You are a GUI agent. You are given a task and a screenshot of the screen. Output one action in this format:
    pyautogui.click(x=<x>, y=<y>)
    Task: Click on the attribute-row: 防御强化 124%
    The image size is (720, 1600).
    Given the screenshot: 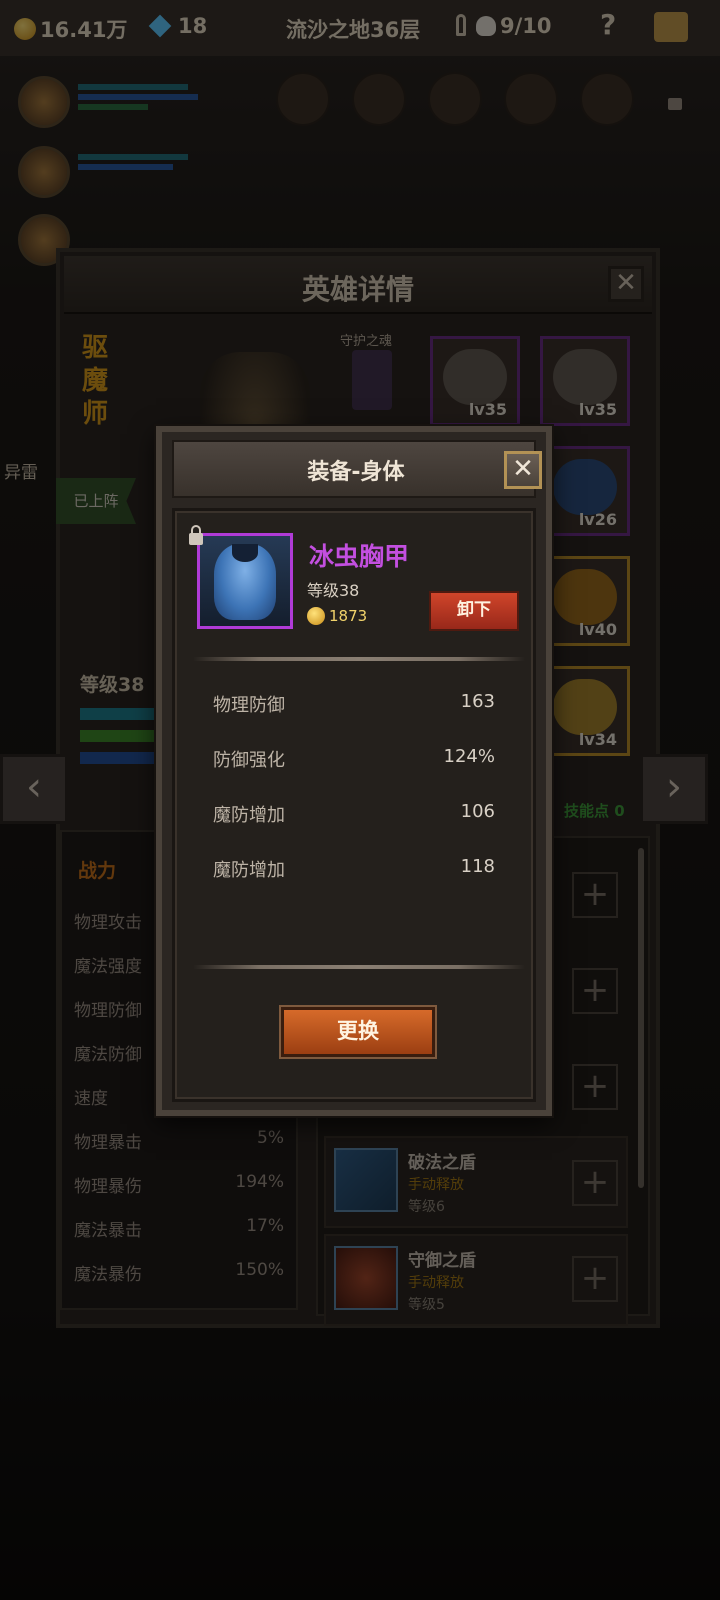 What is the action you would take?
    pyautogui.click(x=354, y=758)
    